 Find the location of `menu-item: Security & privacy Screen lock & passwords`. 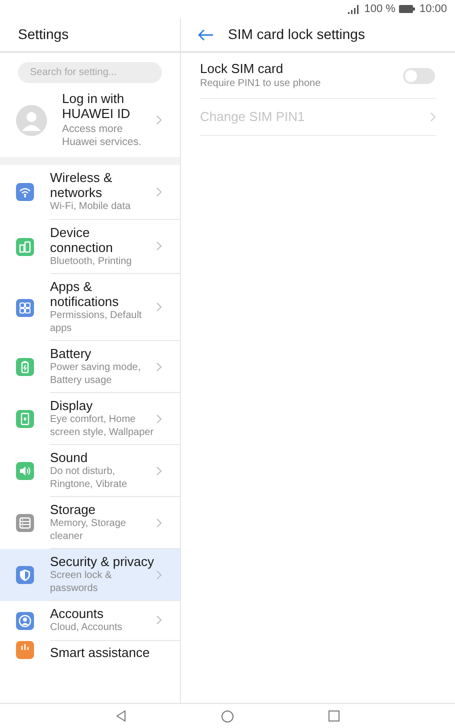

menu-item: Security & privacy Screen lock & passwords is located at coordinates (90, 575).